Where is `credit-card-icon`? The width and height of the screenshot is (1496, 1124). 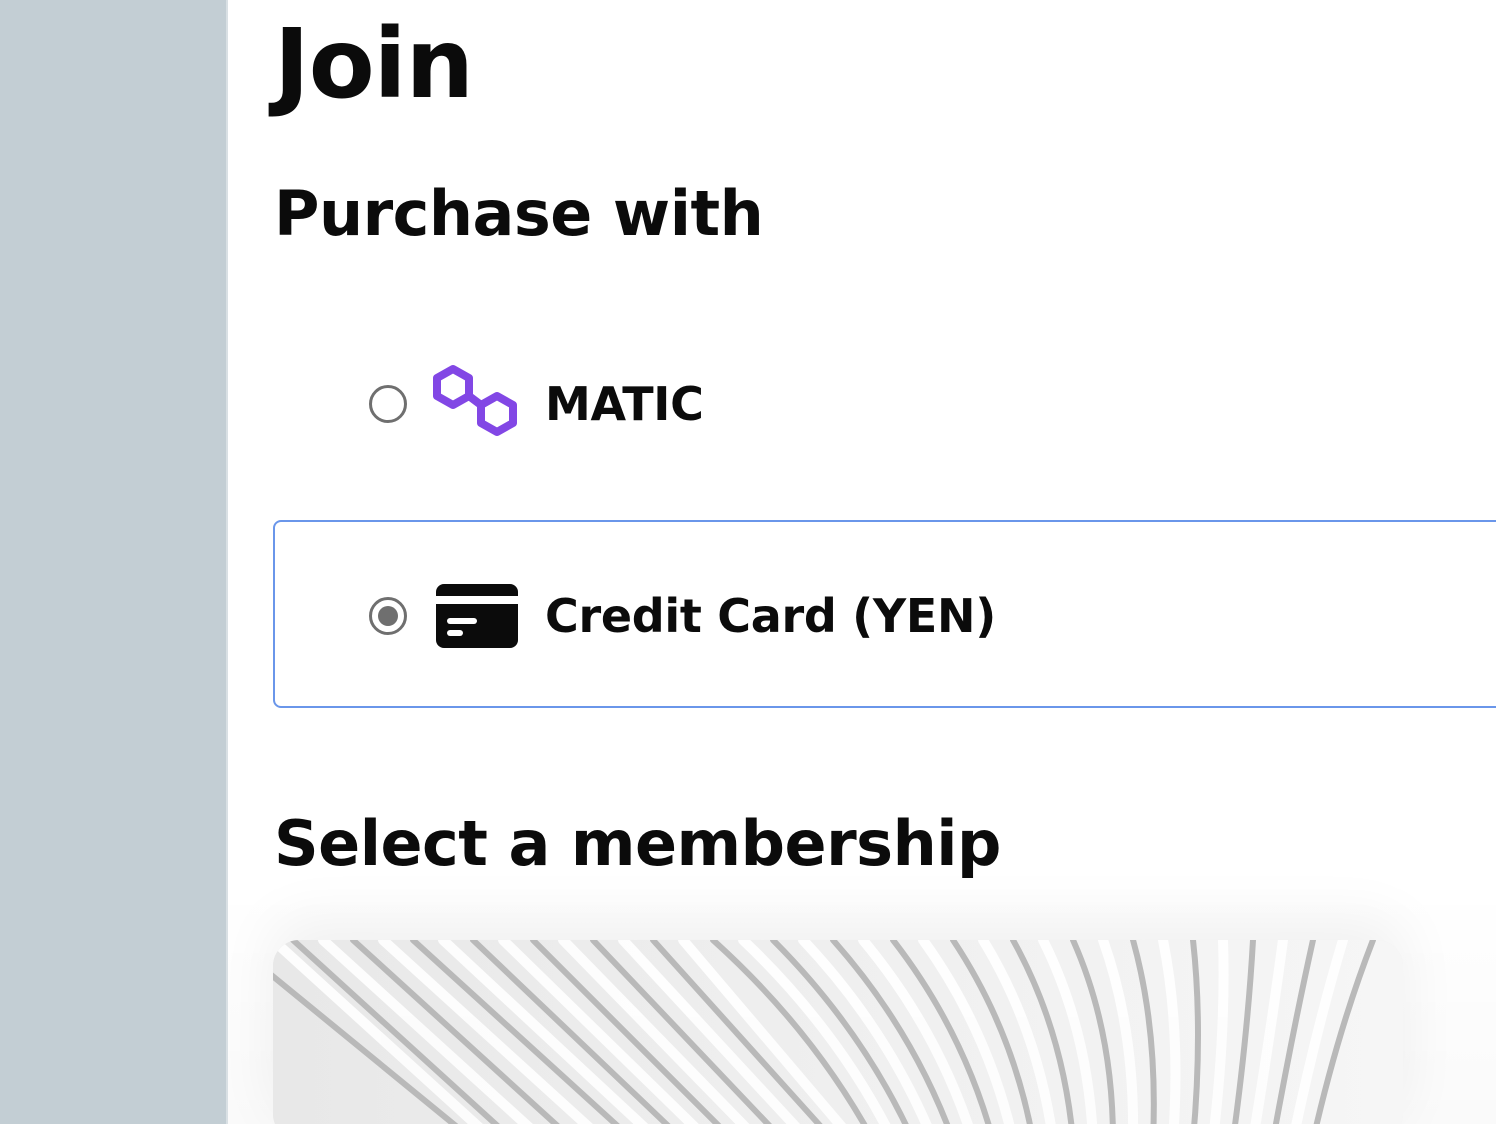 credit-card-icon is located at coordinates (477, 616).